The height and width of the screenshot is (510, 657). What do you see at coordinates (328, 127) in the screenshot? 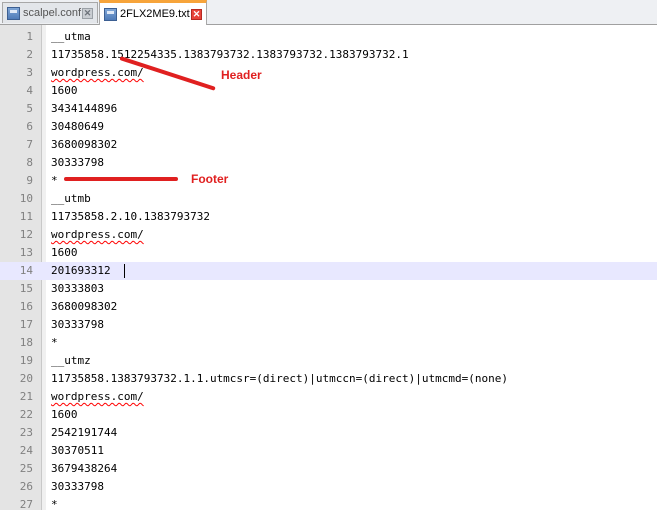
I see `editor-line: 6 30480649` at bounding box center [328, 127].